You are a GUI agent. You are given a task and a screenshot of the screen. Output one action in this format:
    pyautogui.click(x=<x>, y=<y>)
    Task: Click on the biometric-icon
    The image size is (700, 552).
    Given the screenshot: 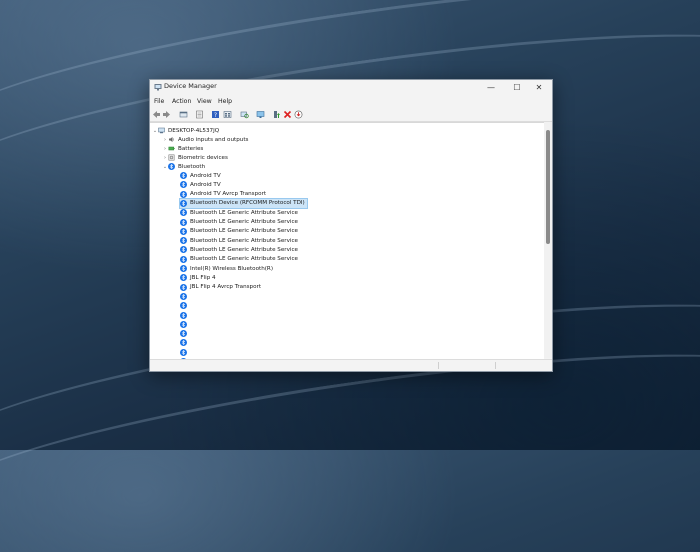 What is the action you would take?
    pyautogui.click(x=171, y=157)
    